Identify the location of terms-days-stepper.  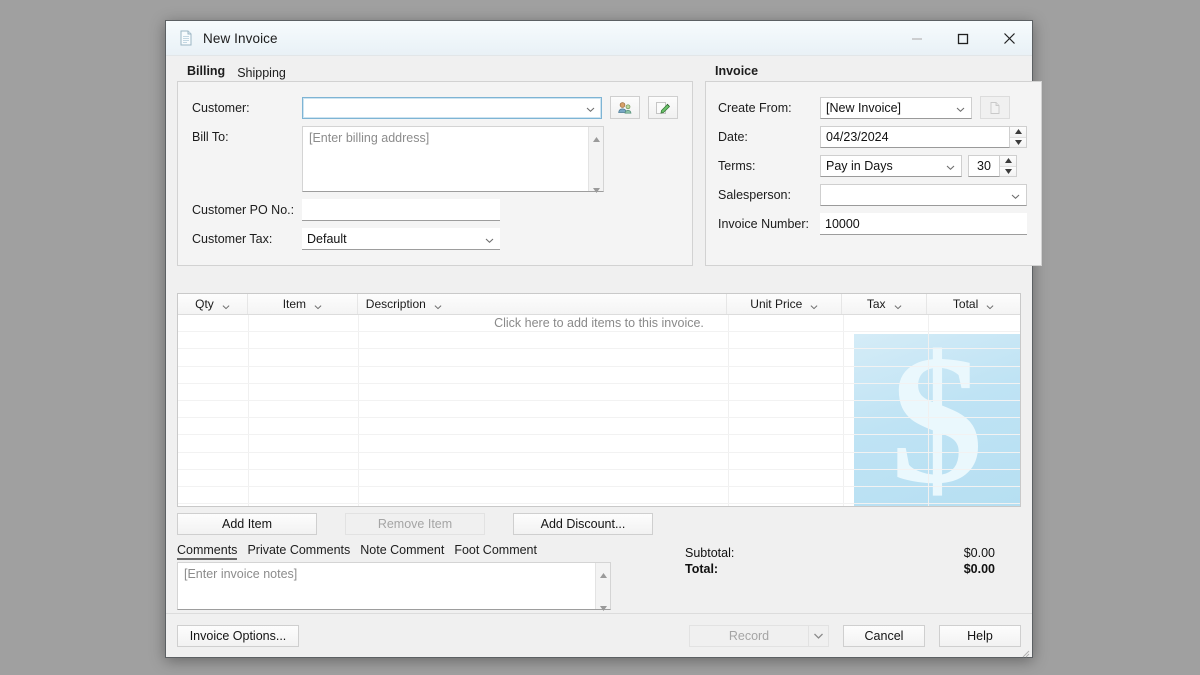
(1008, 166).